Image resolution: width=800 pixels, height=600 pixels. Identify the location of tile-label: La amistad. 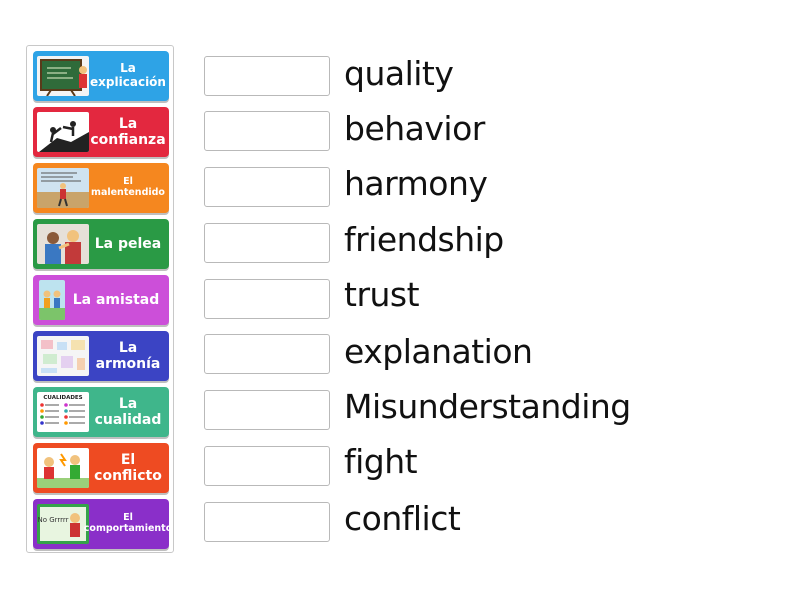
(116, 299).